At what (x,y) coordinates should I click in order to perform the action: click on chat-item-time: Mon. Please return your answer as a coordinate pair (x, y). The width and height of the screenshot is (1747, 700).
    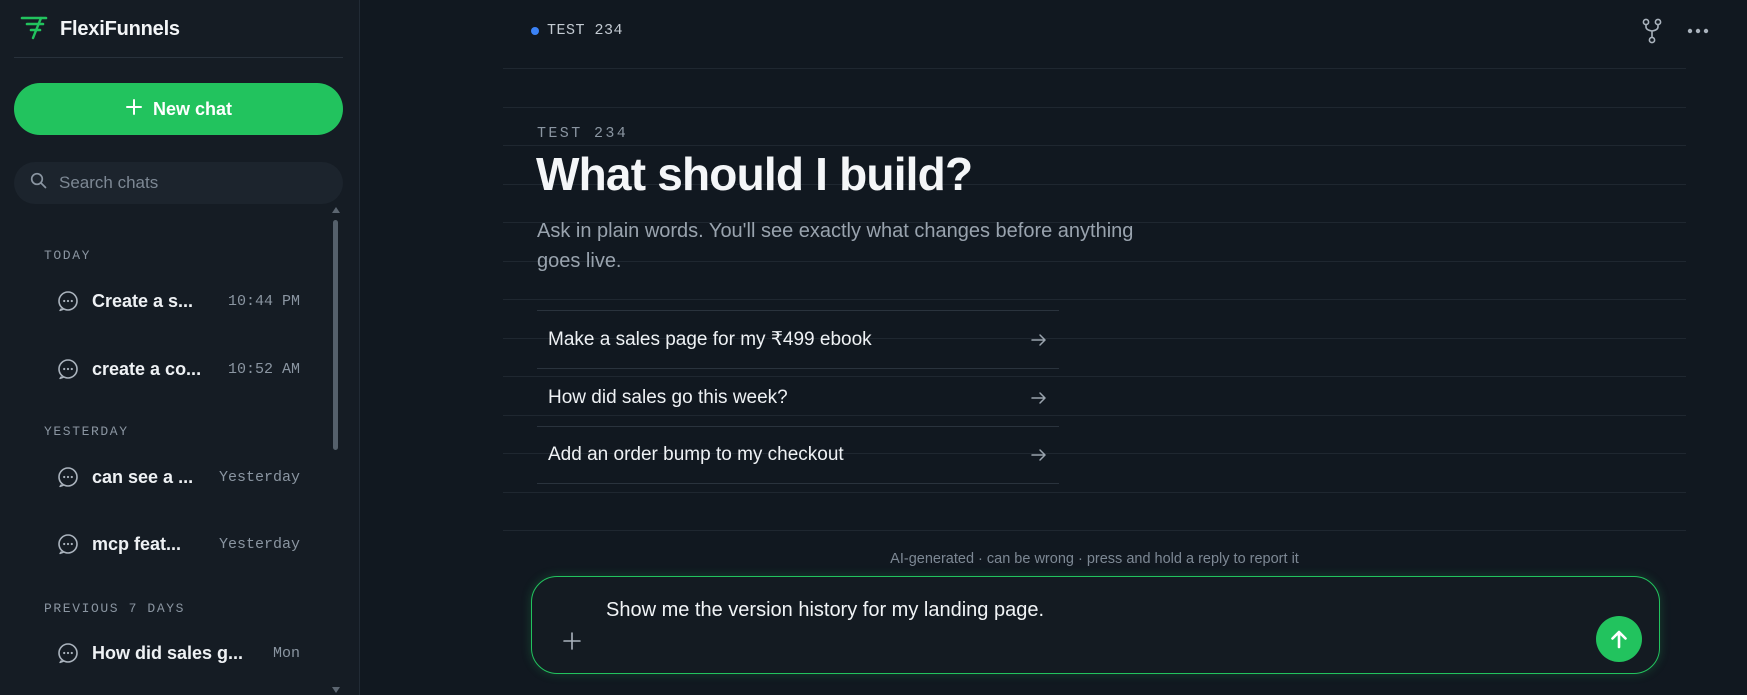
    Looking at the image, I should click on (286, 653).